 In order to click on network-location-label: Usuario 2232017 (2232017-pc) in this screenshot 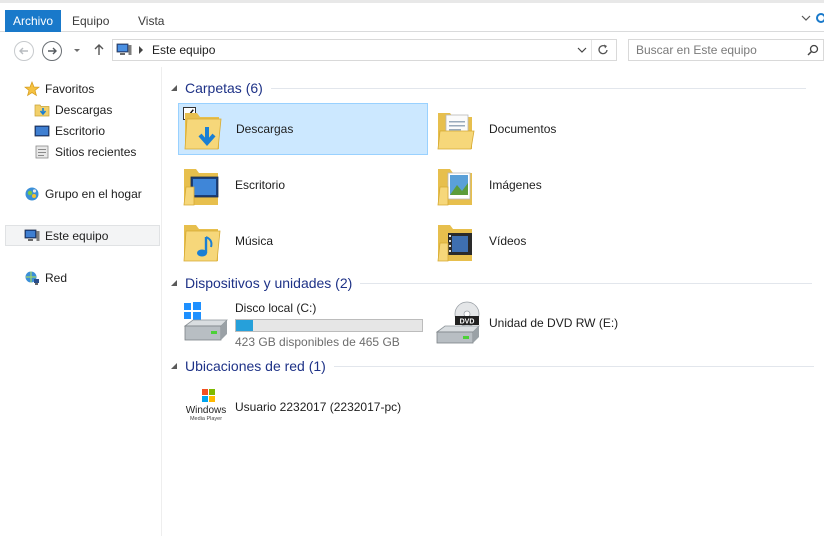, I will do `click(318, 407)`.